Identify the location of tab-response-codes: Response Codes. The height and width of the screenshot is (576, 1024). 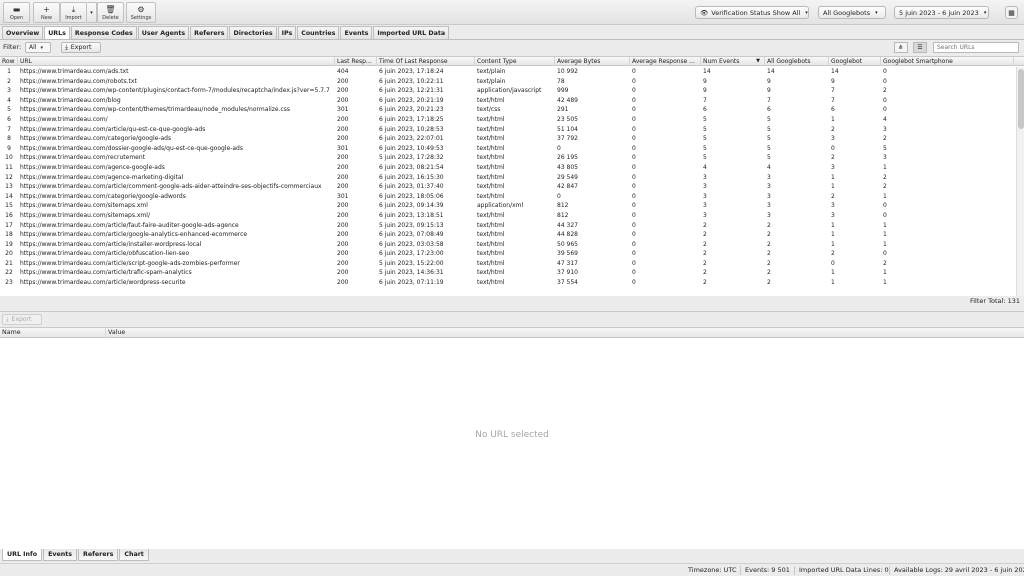
(103, 32).